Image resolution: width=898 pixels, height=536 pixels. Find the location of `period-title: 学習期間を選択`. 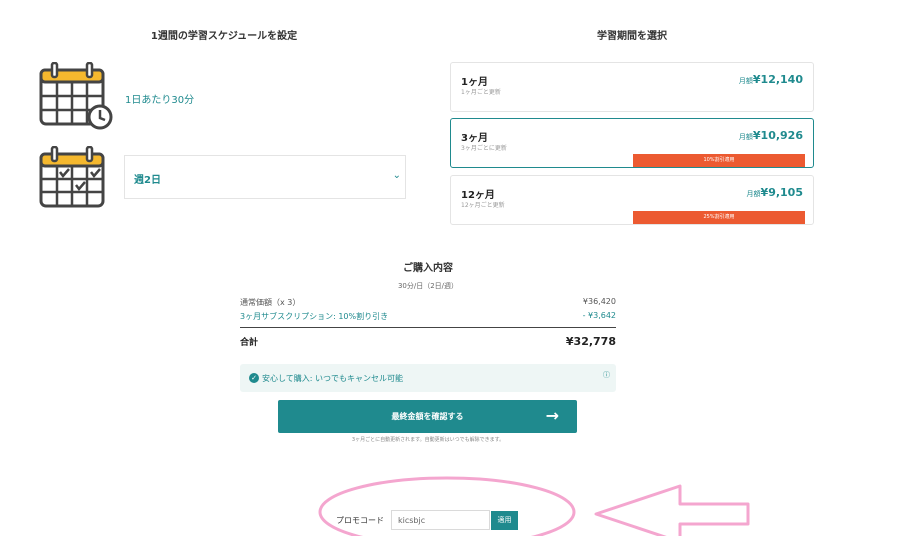

period-title: 学習期間を選択 is located at coordinates (632, 36).